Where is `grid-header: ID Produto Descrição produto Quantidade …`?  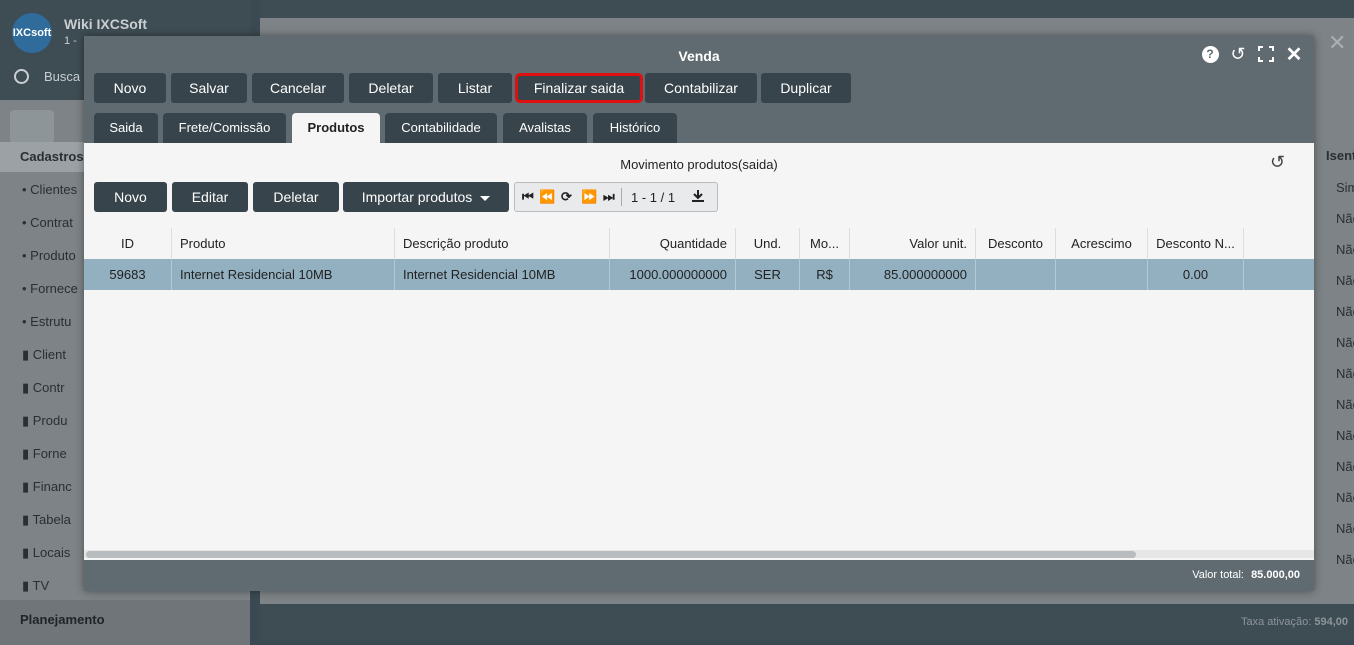 grid-header: ID Produto Descrição produto Quantidade … is located at coordinates (699, 244).